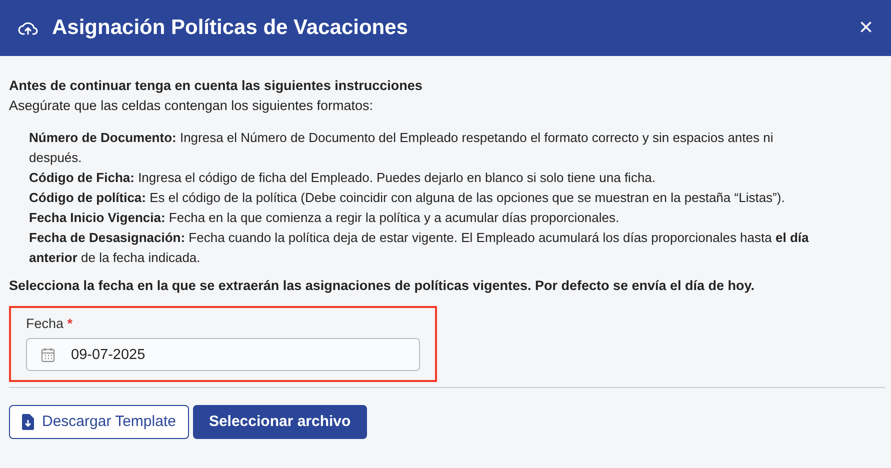 This screenshot has height=468, width=891. I want to click on date-field: 09-07-2025, so click(223, 354).